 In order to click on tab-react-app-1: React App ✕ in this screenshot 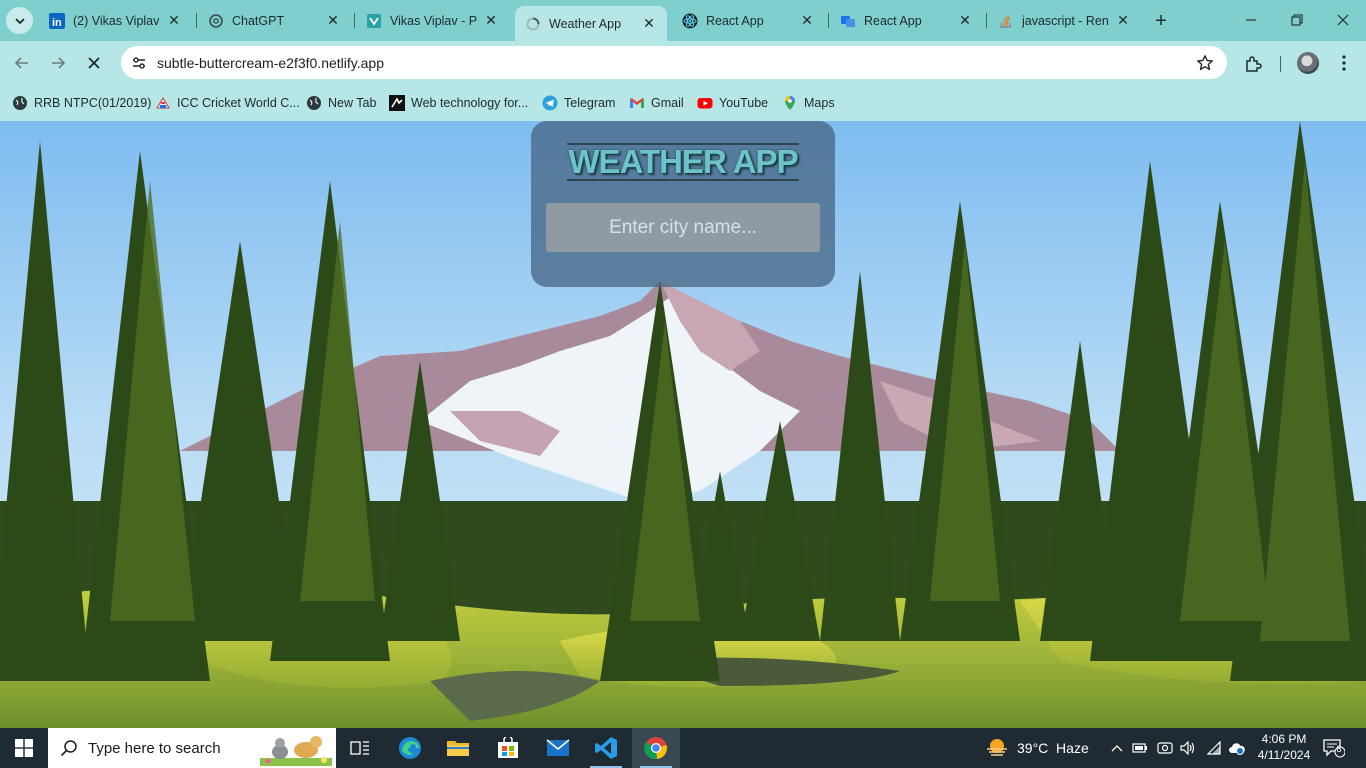, I will do `click(748, 20)`.